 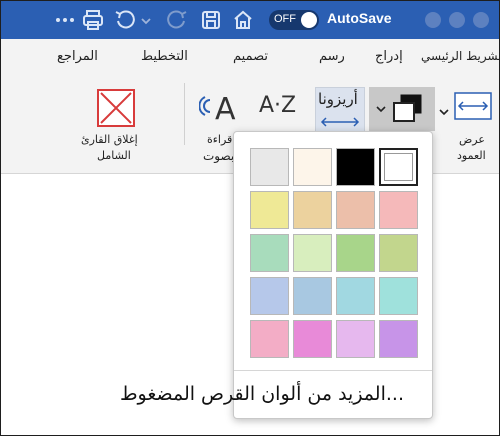 I want to click on ribbon-divider, so click(x=184, y=114).